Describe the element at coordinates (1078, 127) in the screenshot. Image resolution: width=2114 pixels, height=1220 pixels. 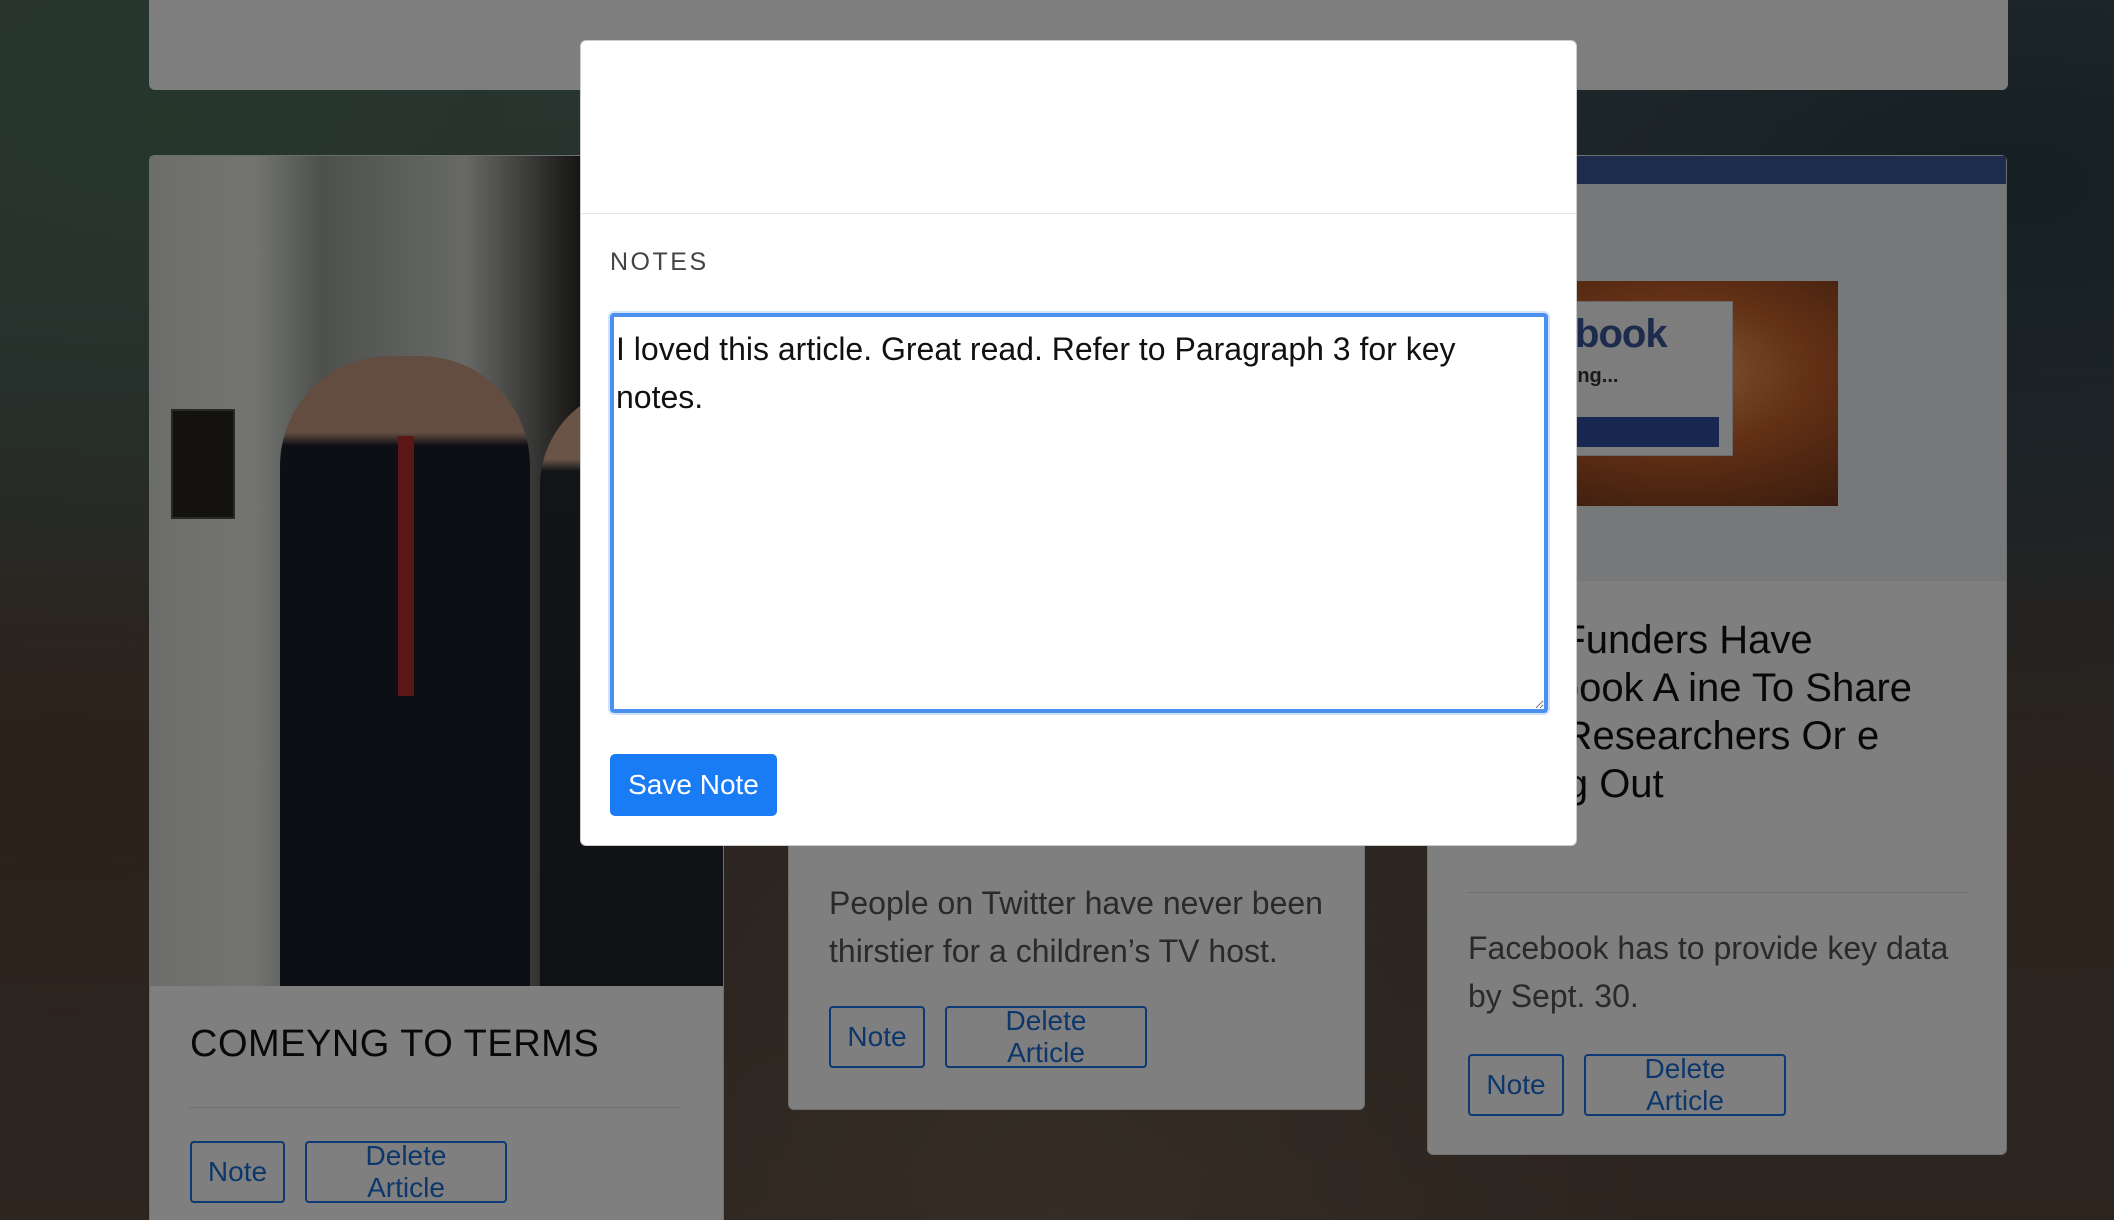
I see `modal-header` at that location.